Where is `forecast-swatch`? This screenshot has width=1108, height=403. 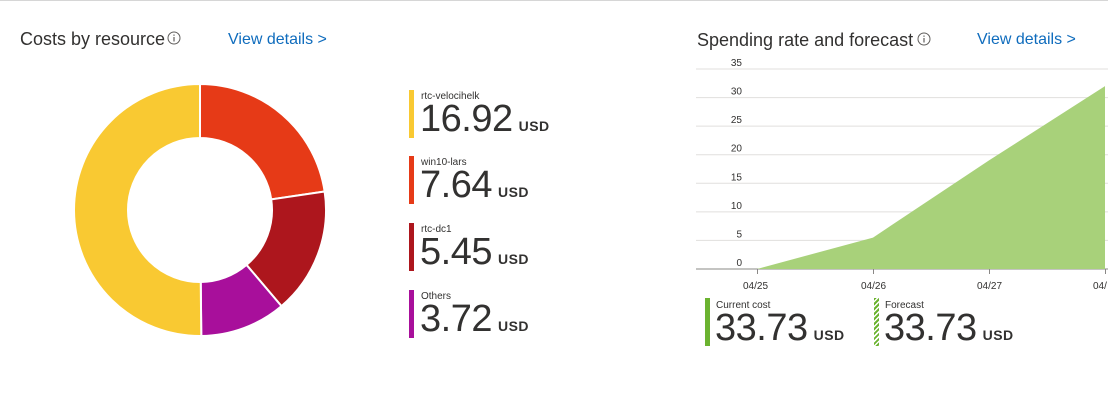 forecast-swatch is located at coordinates (876, 322).